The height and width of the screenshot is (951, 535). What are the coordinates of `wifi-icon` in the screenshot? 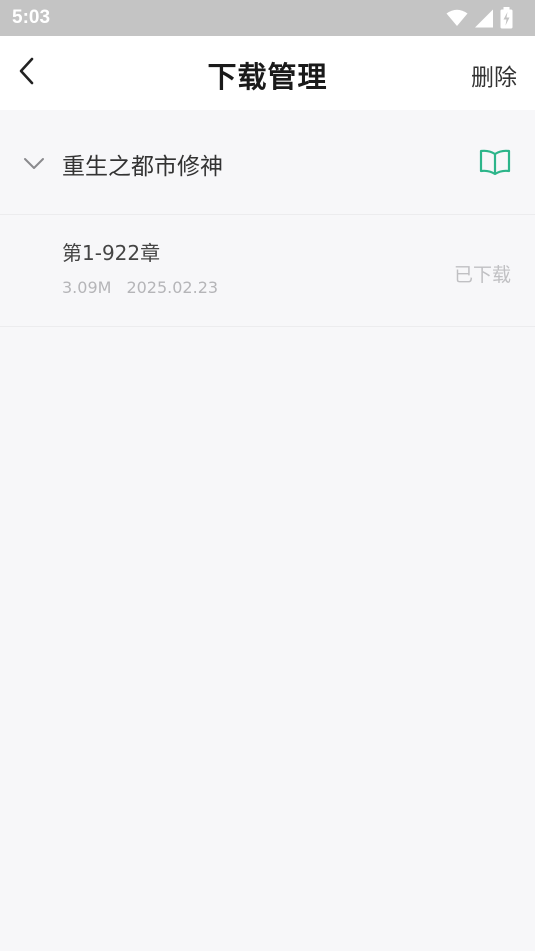 It's located at (457, 18).